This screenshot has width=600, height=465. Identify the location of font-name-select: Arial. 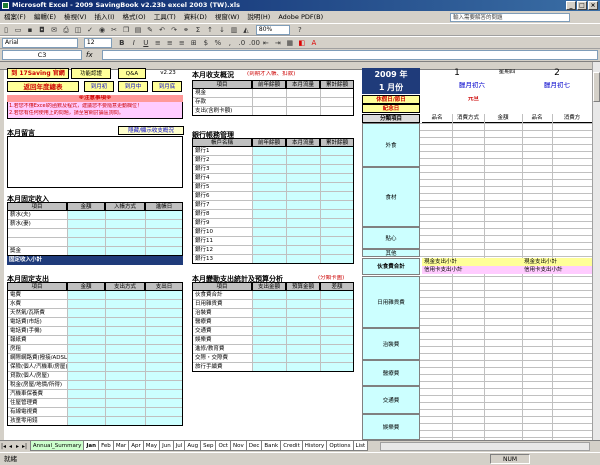
(40, 43).